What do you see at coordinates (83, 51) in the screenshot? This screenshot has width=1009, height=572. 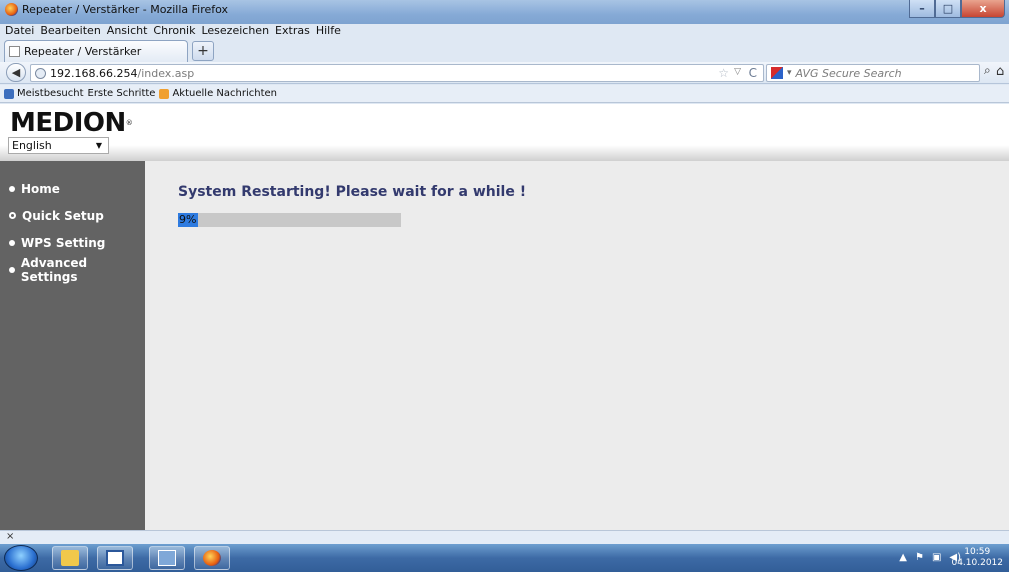 I see `tab-label: Repeater / Verstärker` at bounding box center [83, 51].